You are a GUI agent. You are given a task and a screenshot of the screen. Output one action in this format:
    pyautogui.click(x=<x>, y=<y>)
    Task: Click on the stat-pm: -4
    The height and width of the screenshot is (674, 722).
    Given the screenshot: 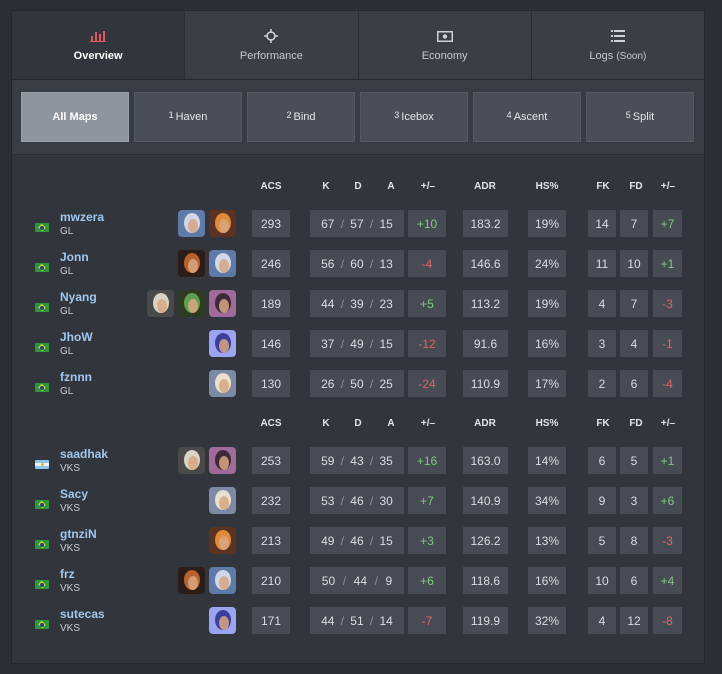 What is the action you would take?
    pyautogui.click(x=427, y=263)
    